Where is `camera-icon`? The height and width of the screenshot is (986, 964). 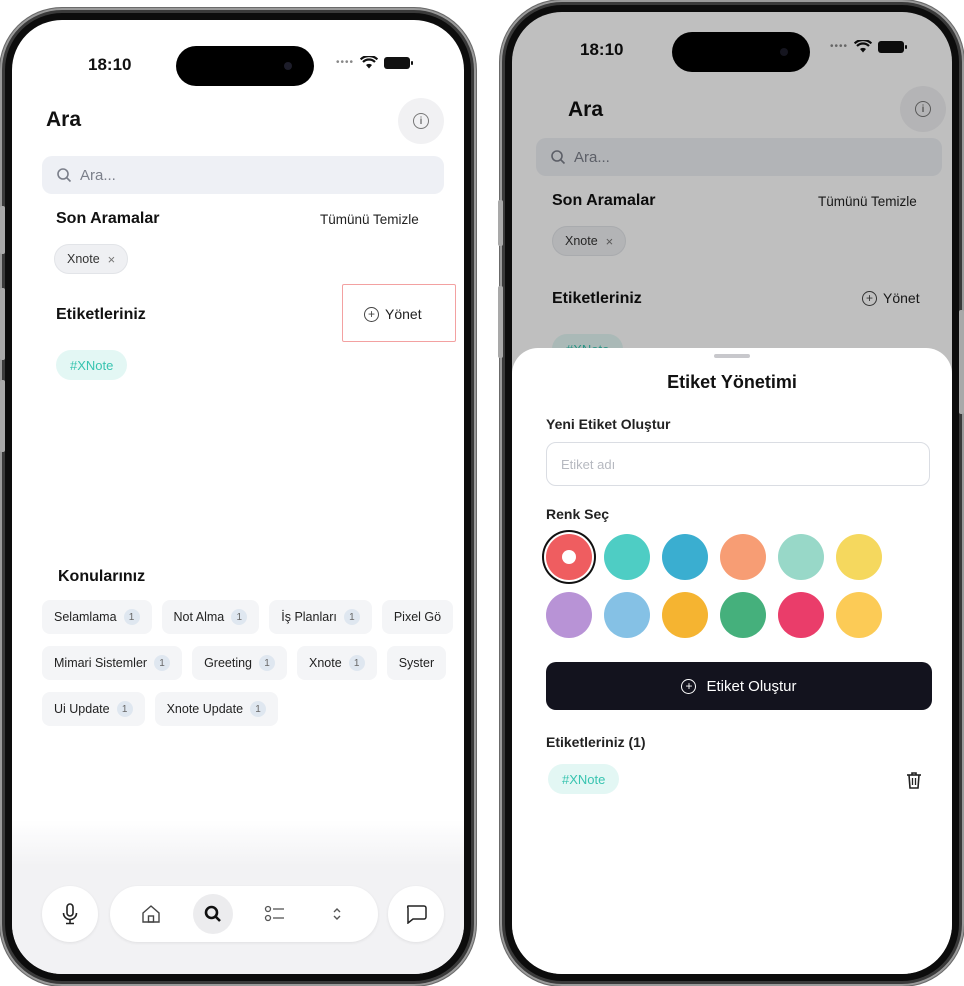
camera-icon is located at coordinates (288, 66).